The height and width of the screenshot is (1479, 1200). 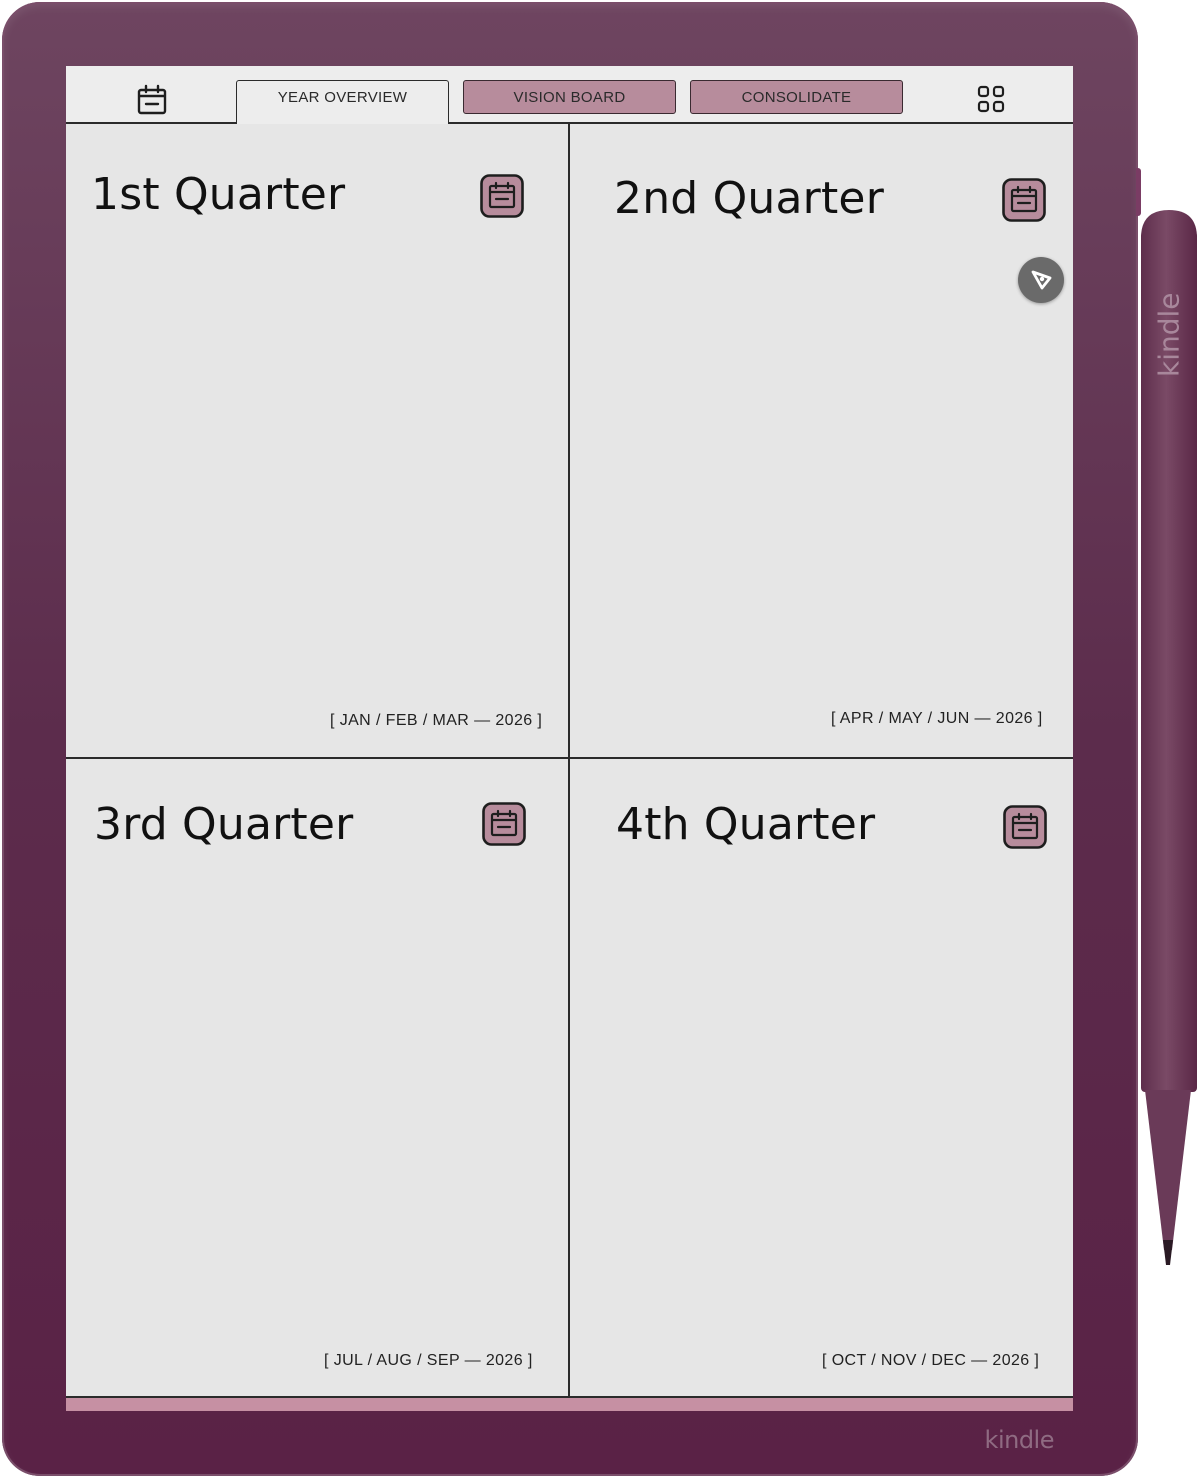 I want to click on power-button, so click(x=1138, y=192).